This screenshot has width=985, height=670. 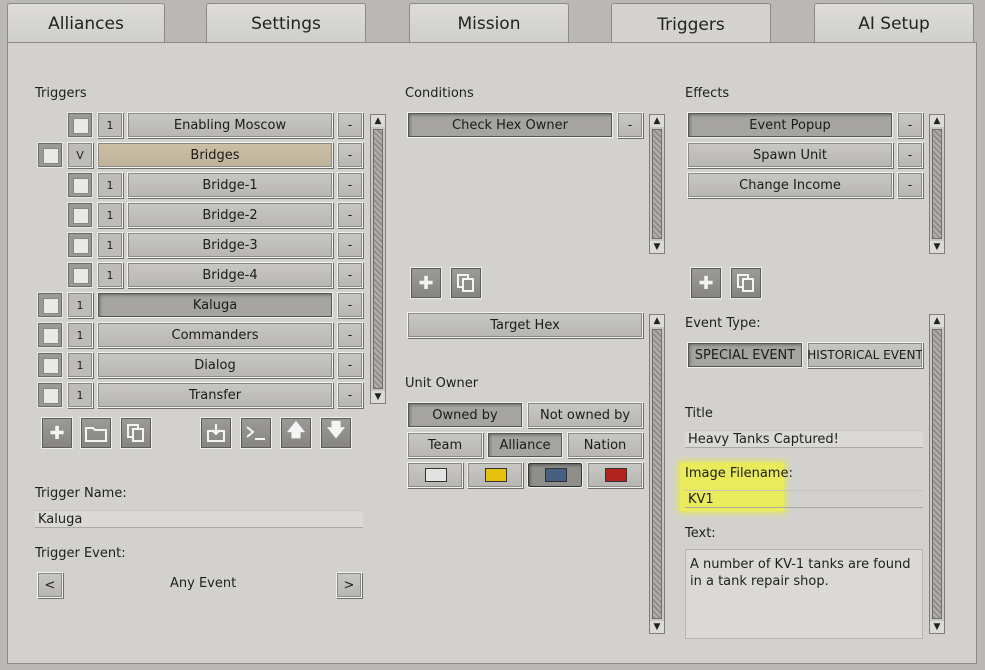 What do you see at coordinates (865, 355) in the screenshot?
I see `historical-event-toggle: HISTORICAL EVENT` at bounding box center [865, 355].